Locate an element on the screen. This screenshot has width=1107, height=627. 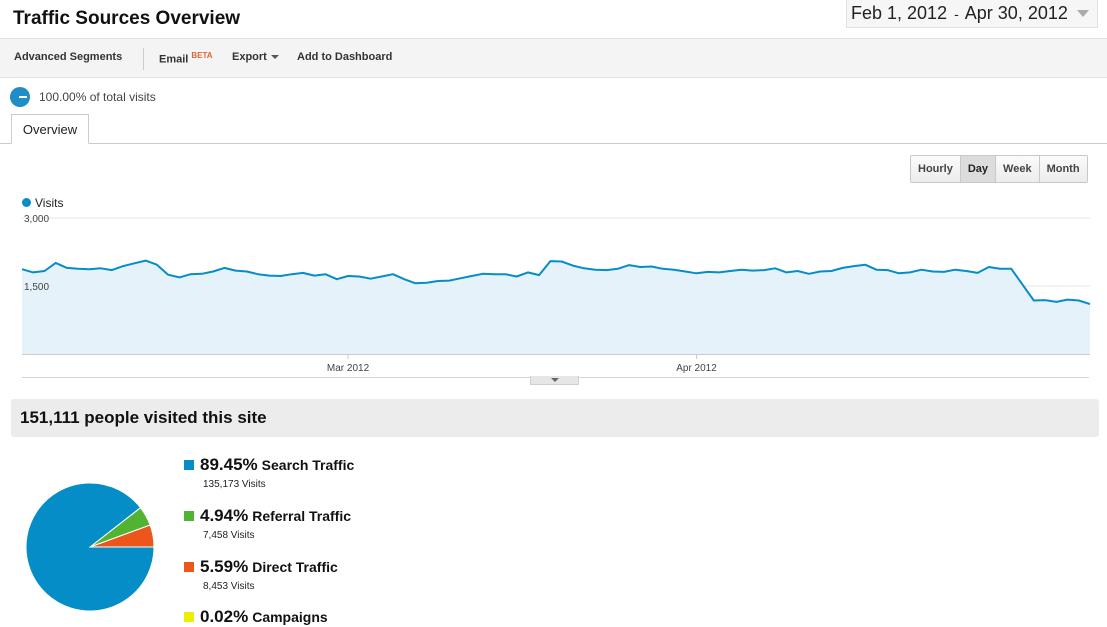
period-button-week: Week is located at coordinates (1017, 169).